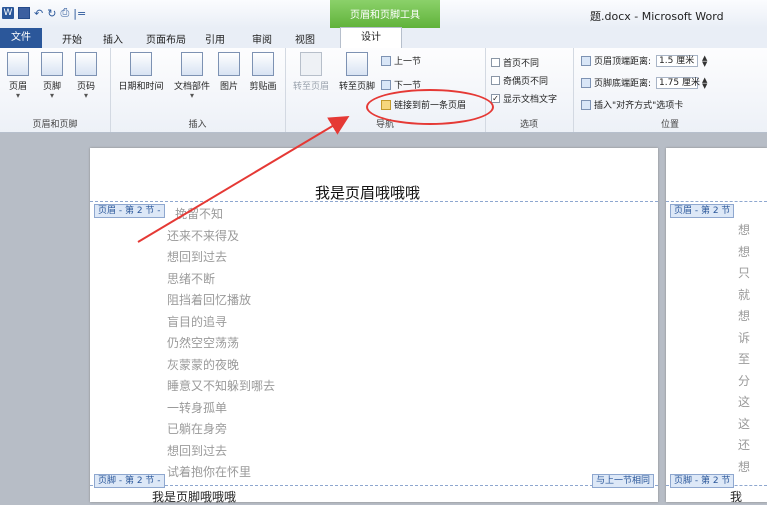  I want to click on header-section-badge: 页眉 - 第 2 节, so click(702, 211).